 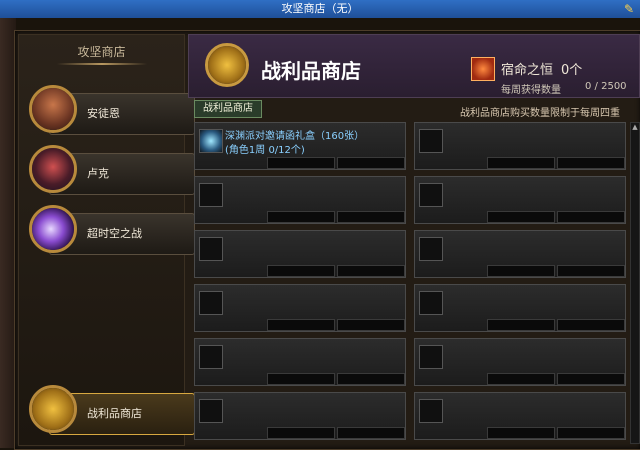 I want to click on weekly-label: 每周获得数量, so click(x=531, y=90).